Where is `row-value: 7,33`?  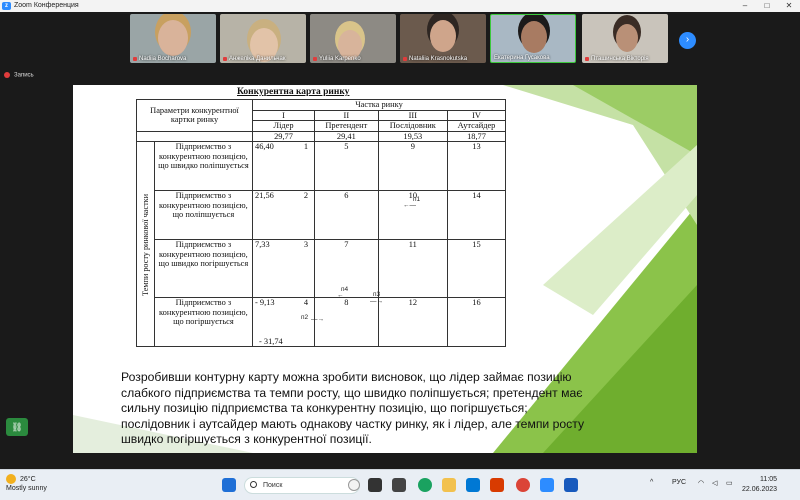 row-value: 7,33 is located at coordinates (262, 244).